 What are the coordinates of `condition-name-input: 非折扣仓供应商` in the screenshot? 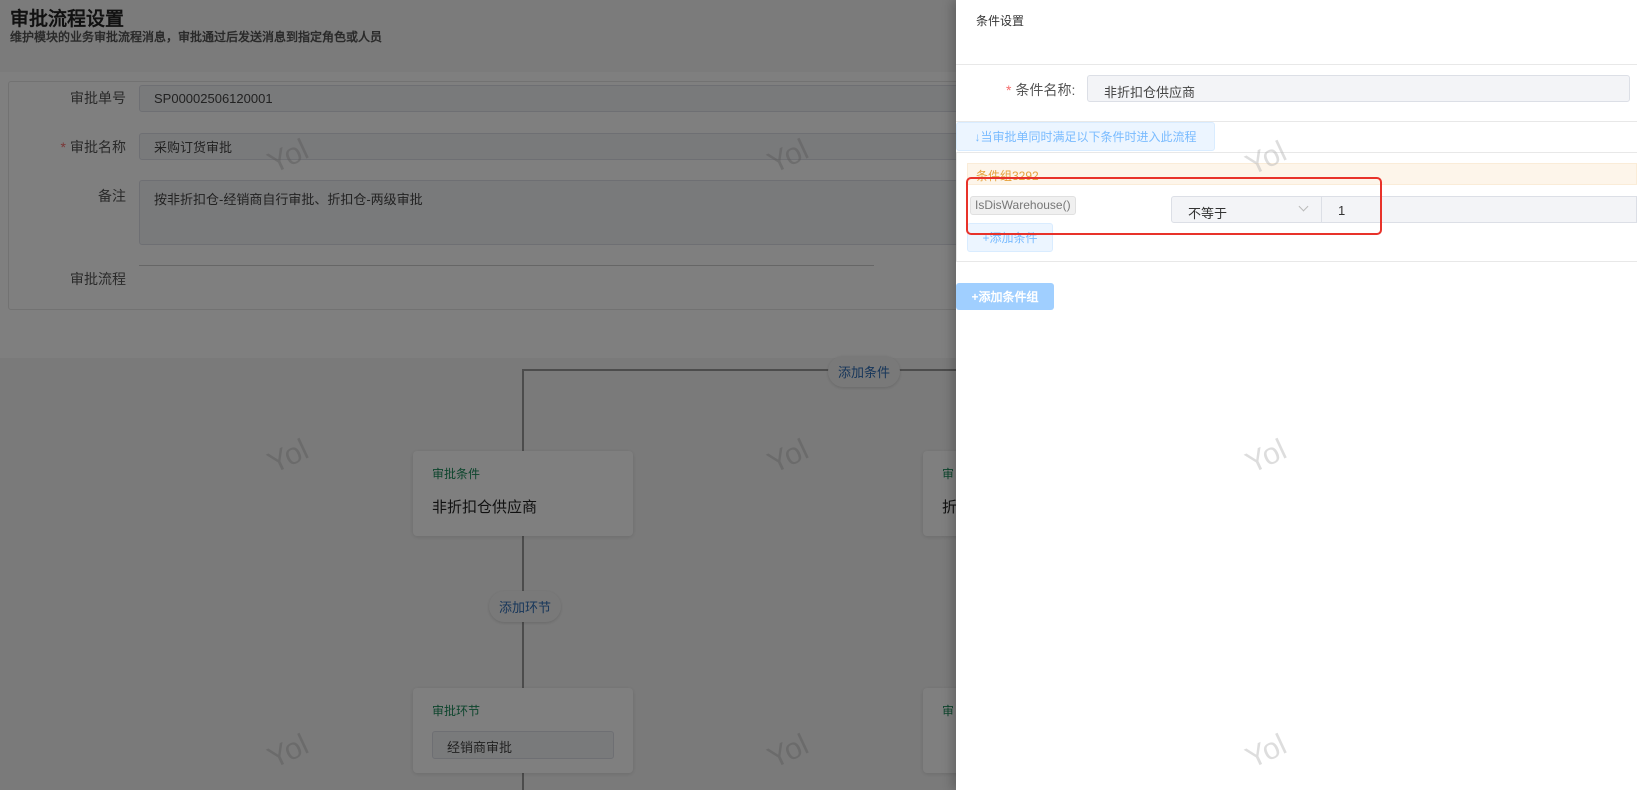 It's located at (1358, 88).